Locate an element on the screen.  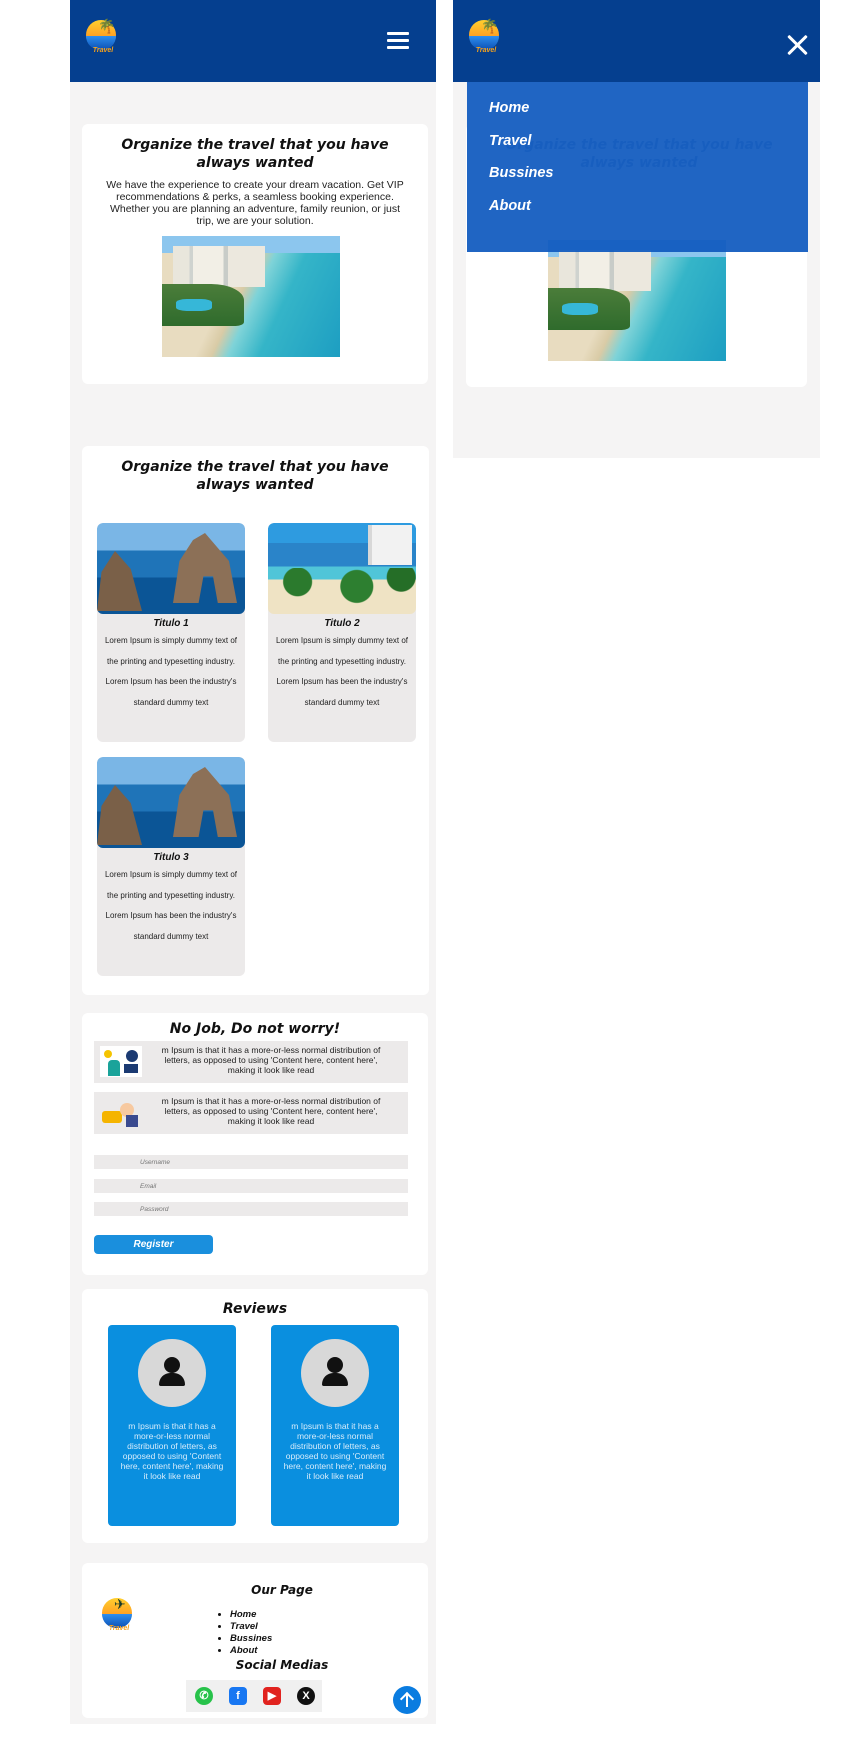
destination-name: Titulo 1 is located at coordinates (171, 623).